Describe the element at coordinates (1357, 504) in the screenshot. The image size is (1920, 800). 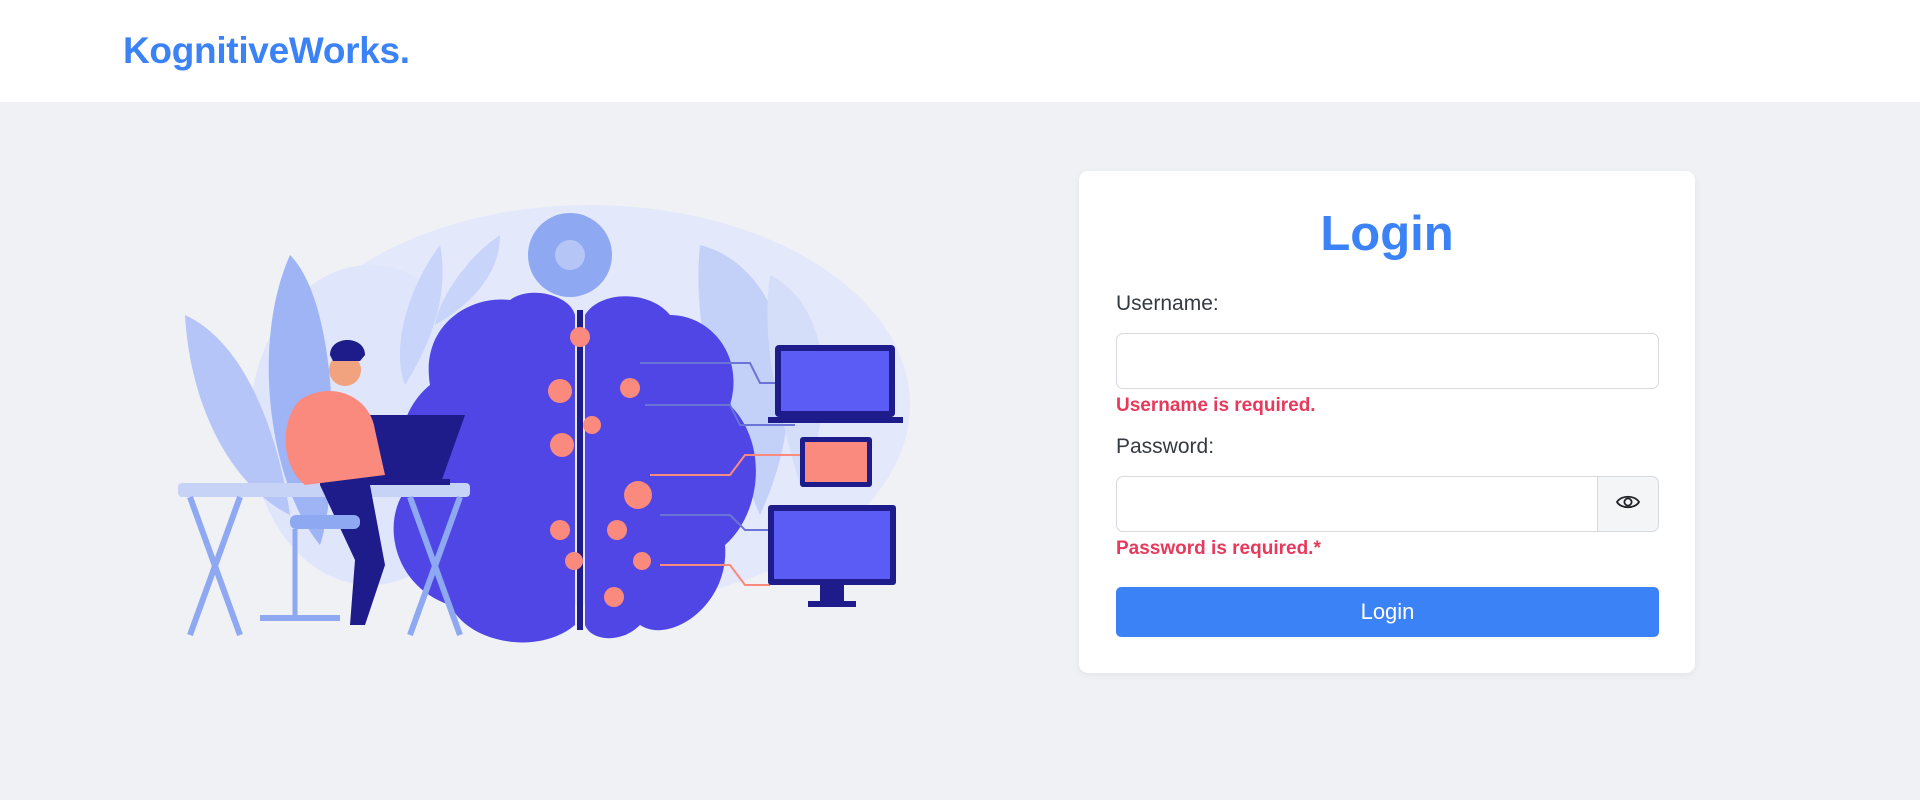
I see `password-input` at that location.